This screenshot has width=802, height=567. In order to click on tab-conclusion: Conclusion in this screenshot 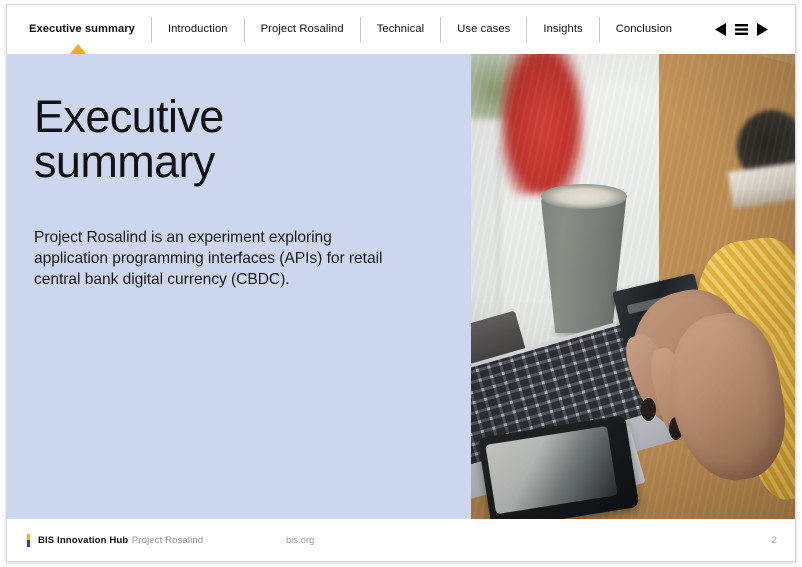, I will do `click(644, 29)`.